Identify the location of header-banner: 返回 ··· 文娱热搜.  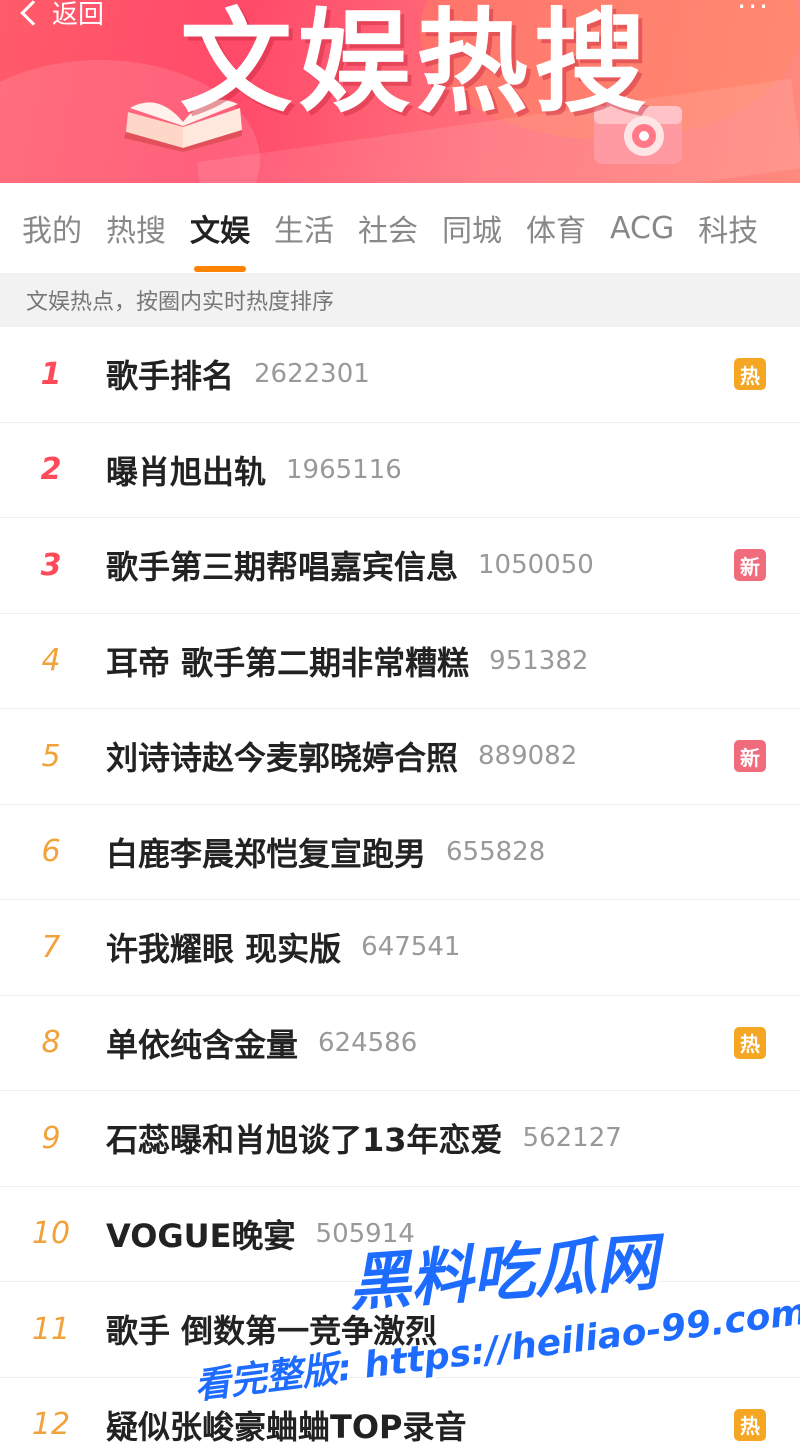
(400, 91).